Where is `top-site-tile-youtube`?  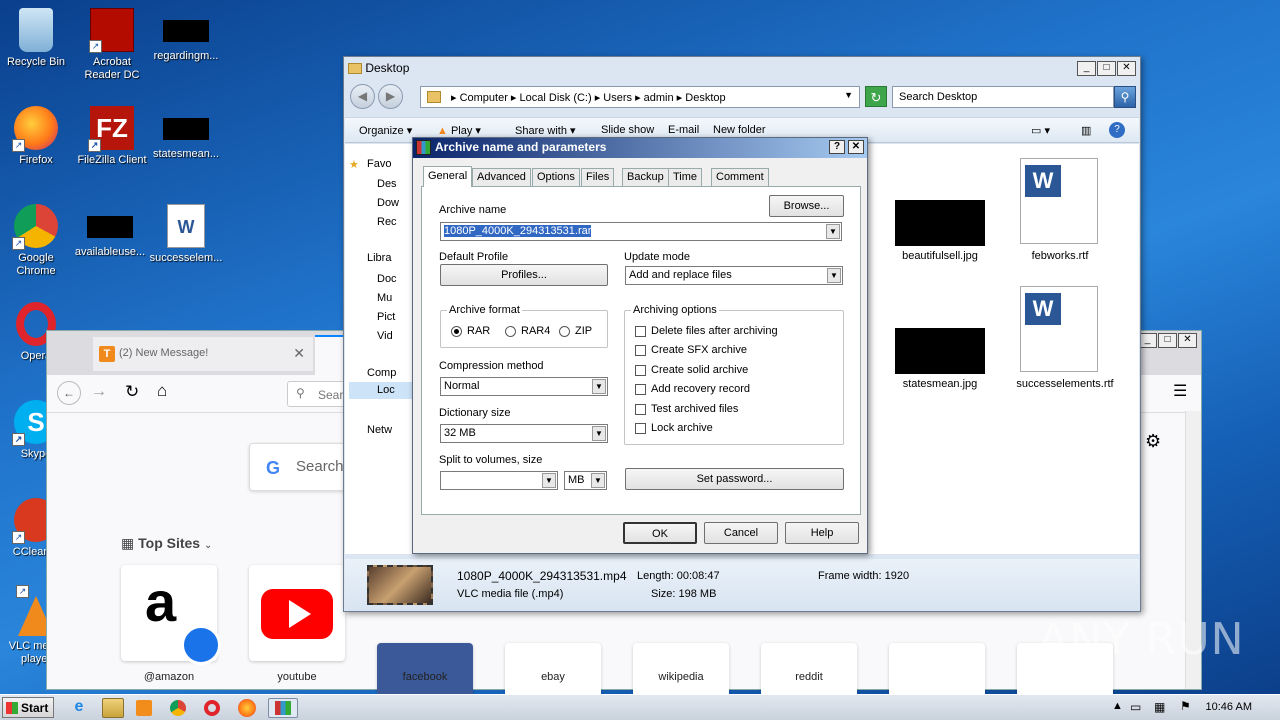
top-site-tile-youtube is located at coordinates (297, 613).